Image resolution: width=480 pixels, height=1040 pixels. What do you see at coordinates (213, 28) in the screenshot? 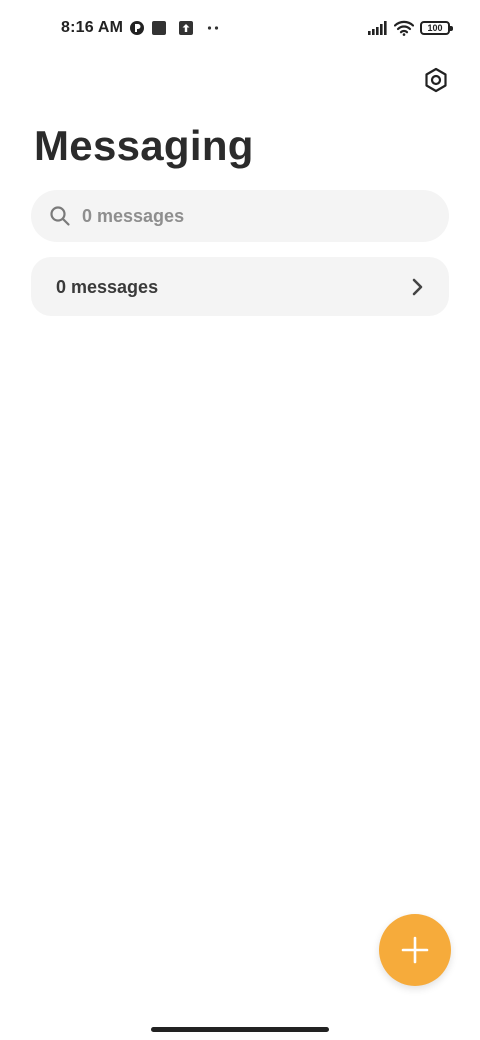
I see `more-dots-icon` at bounding box center [213, 28].